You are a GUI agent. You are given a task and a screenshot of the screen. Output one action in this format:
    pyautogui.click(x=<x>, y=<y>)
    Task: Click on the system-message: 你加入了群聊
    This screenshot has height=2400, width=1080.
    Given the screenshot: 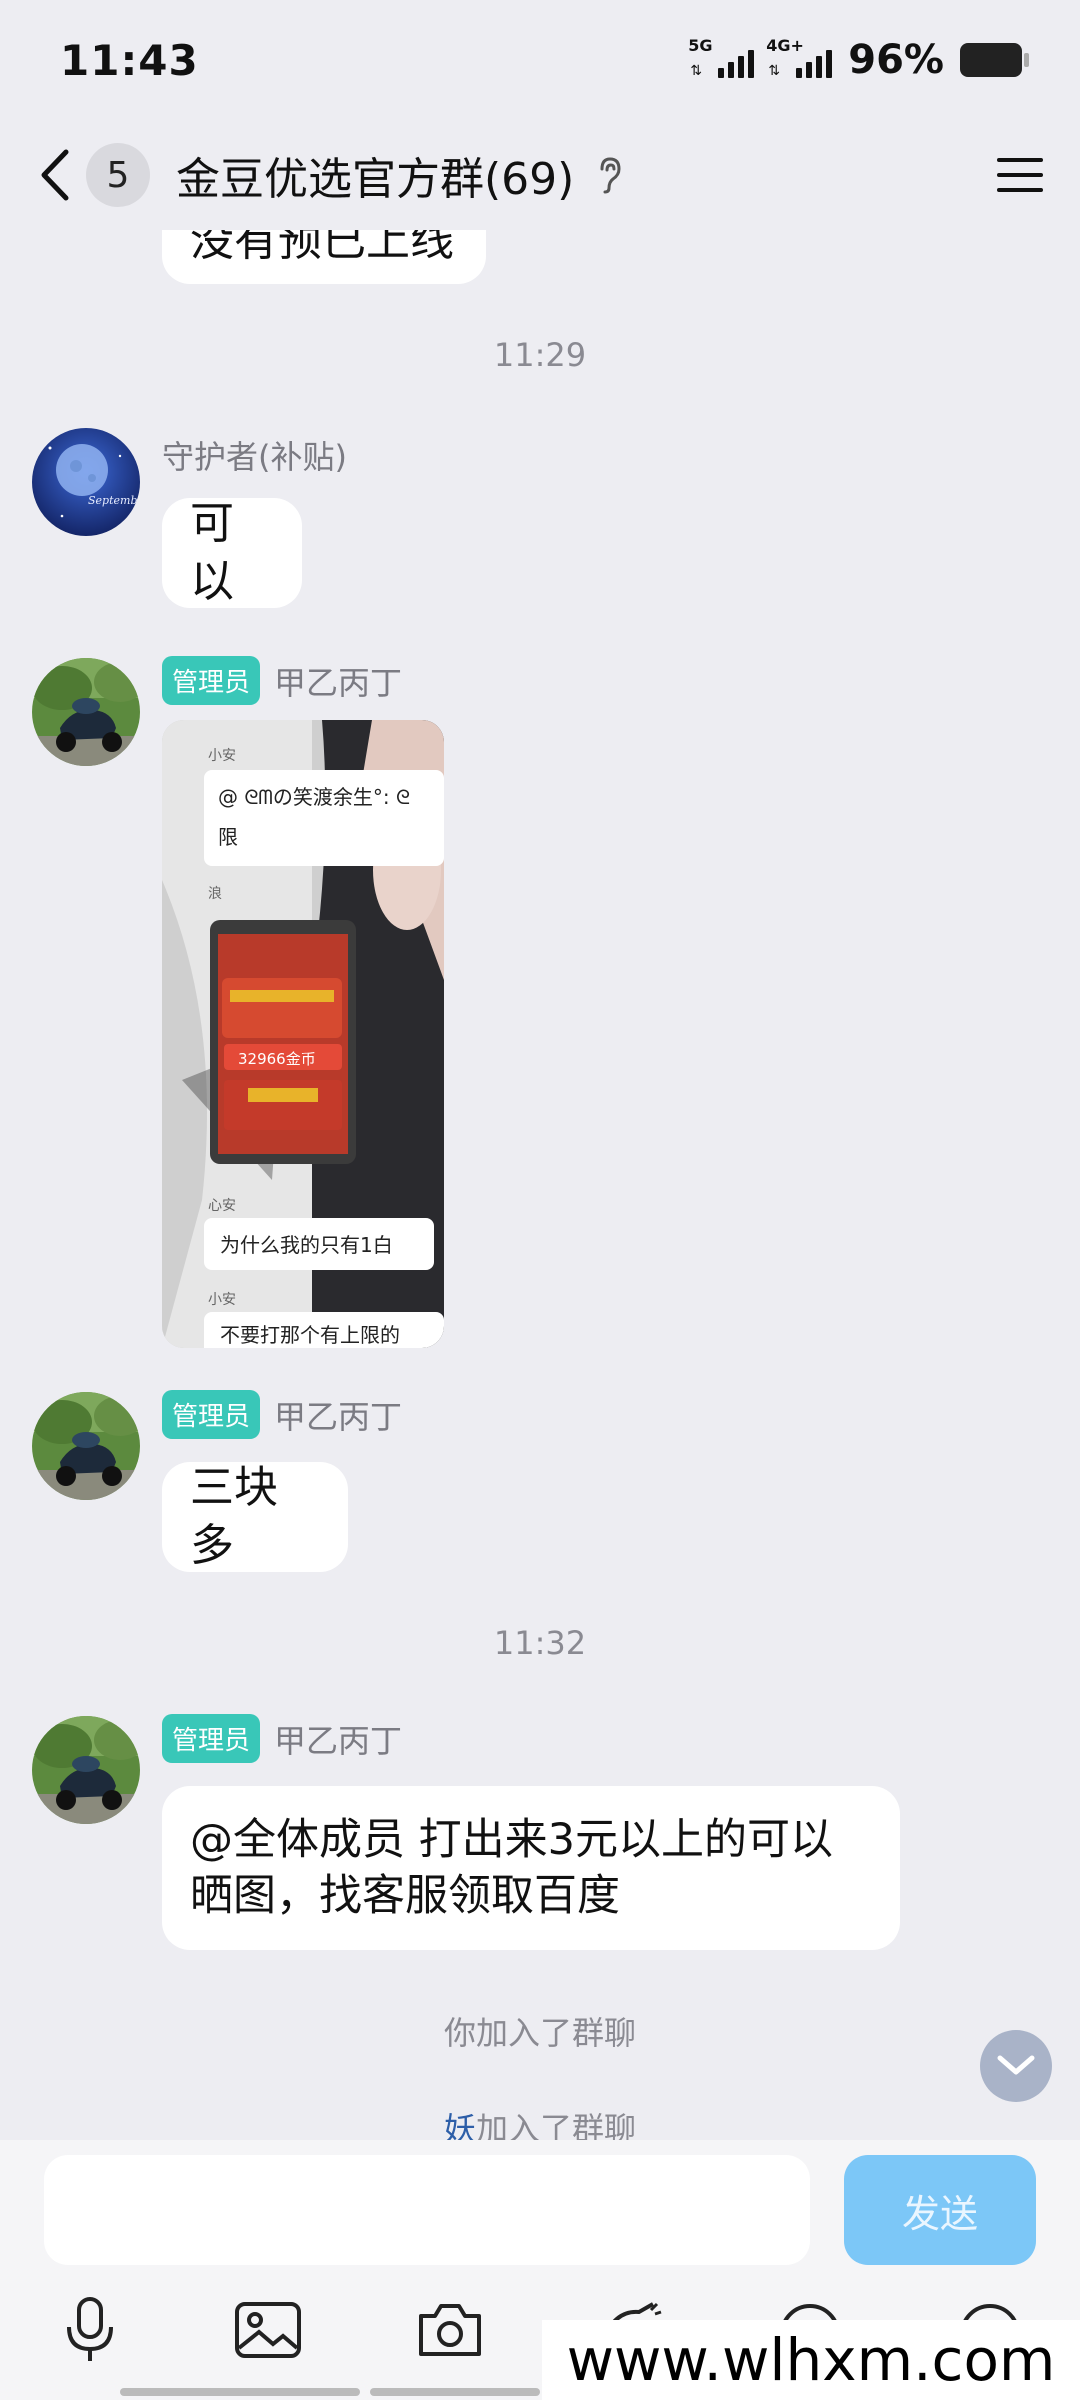 What is the action you would take?
    pyautogui.click(x=539, y=2033)
    